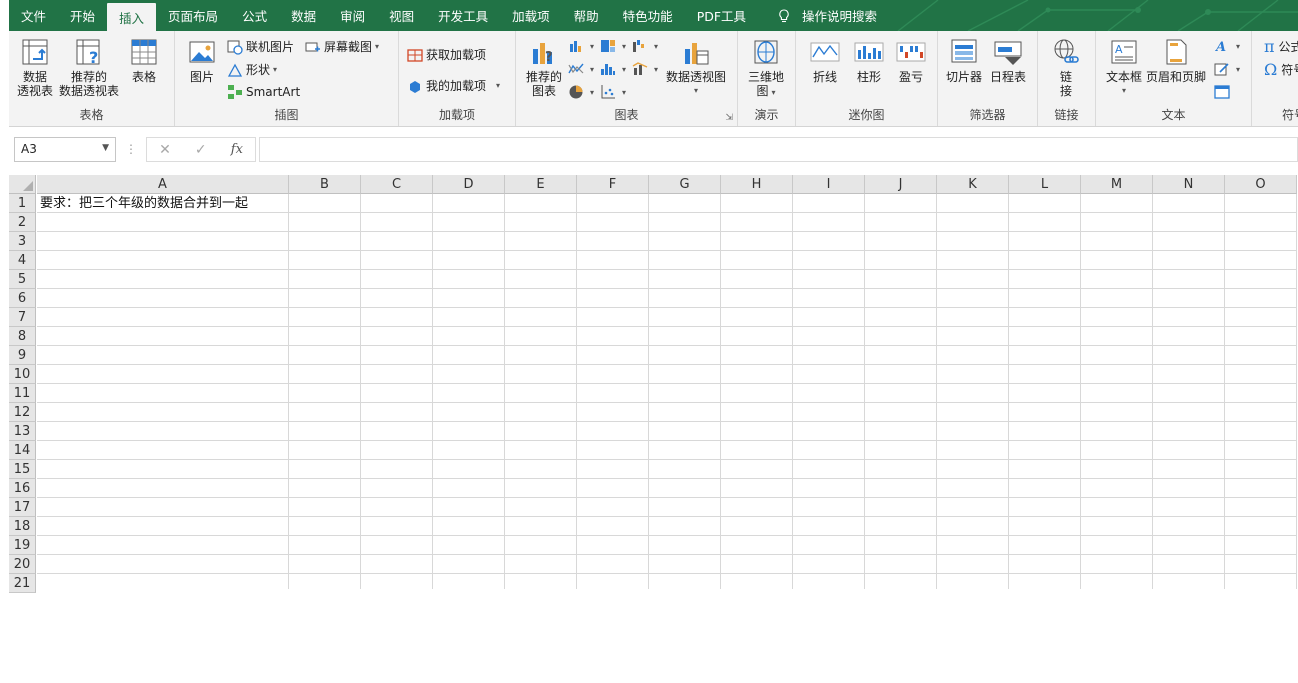 This screenshot has height=683, width=1298. What do you see at coordinates (397, 184) in the screenshot?
I see `column-header: C` at bounding box center [397, 184].